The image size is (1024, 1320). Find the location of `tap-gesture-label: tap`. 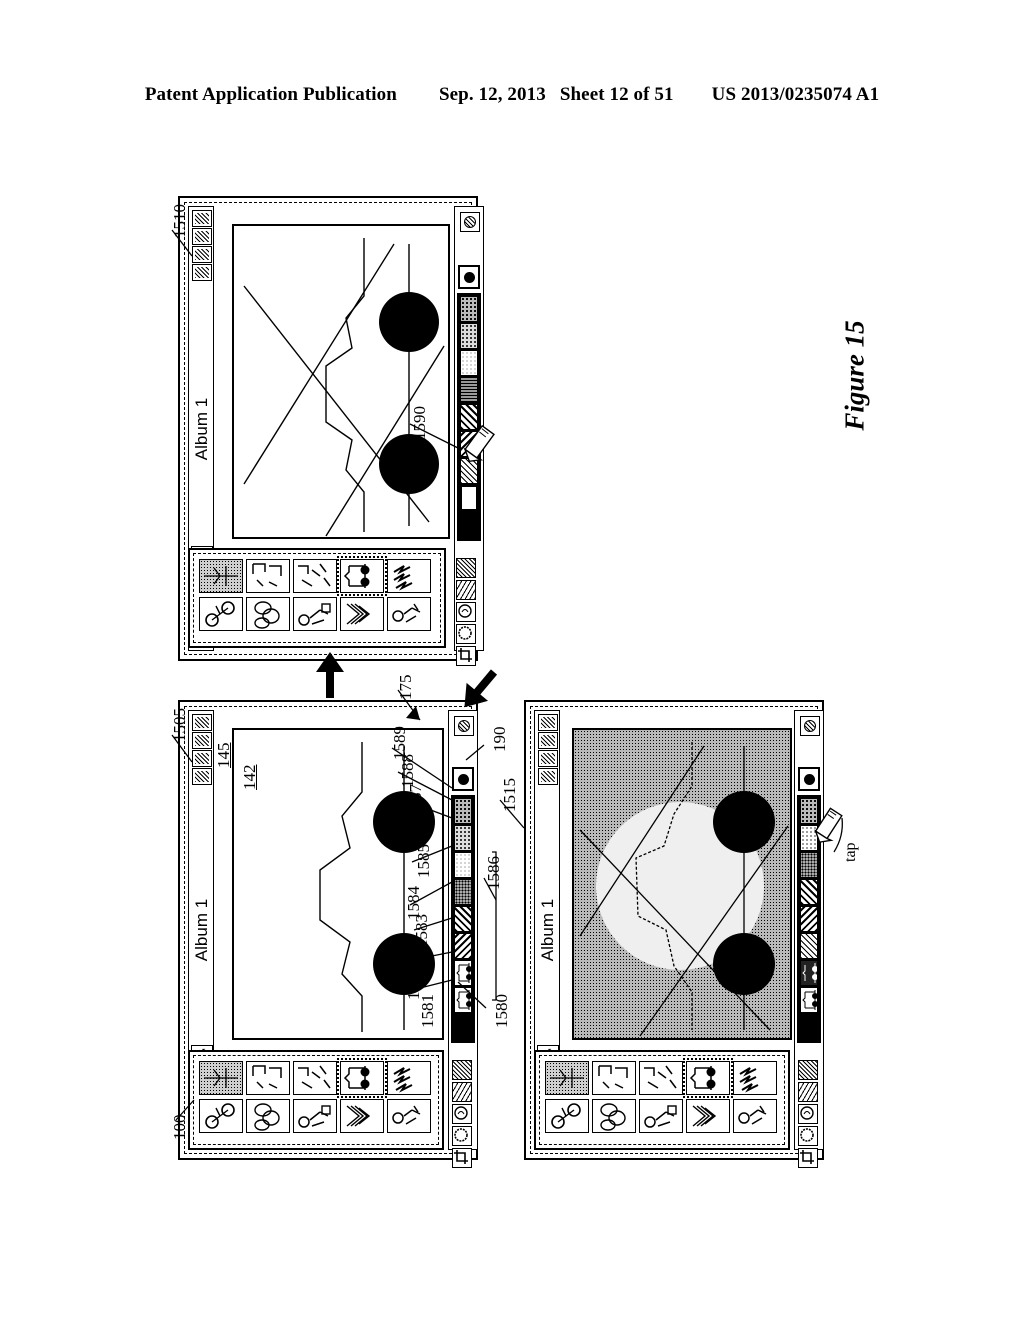

tap-gesture-label: tap is located at coordinates (850, 852).